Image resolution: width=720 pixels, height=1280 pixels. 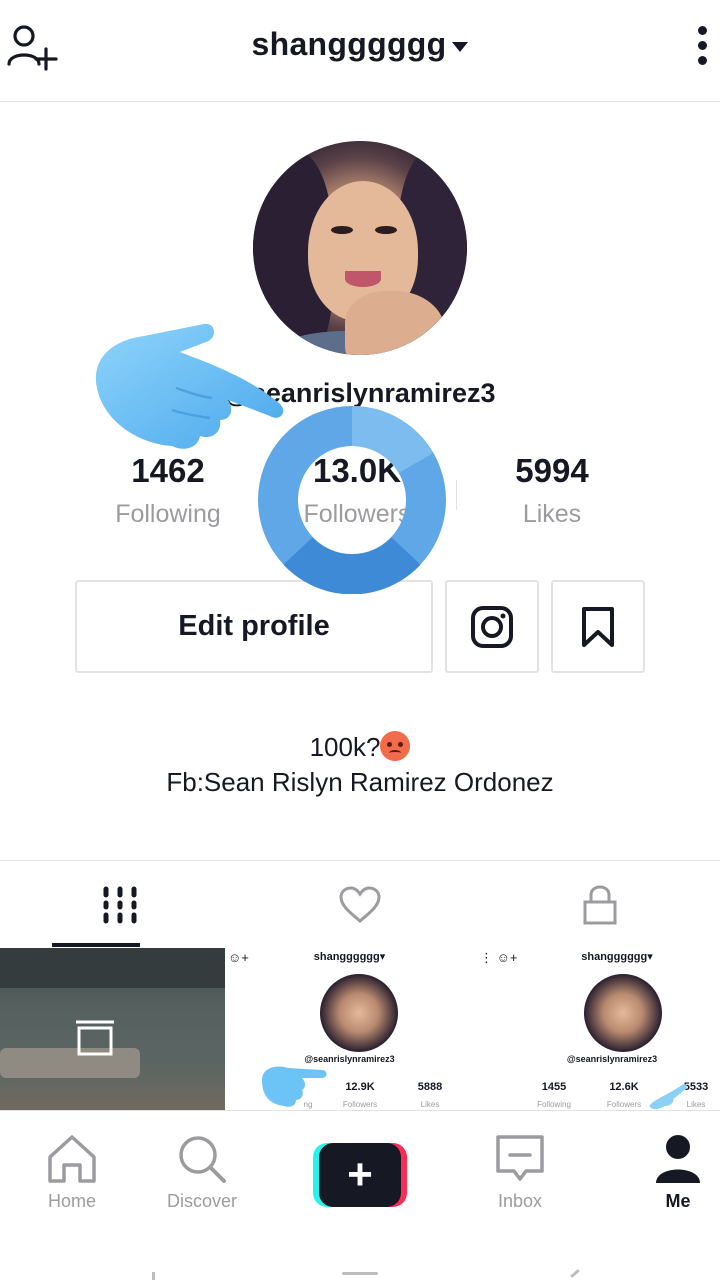 I want to click on bio-line-1: 100k?, so click(x=345, y=747).